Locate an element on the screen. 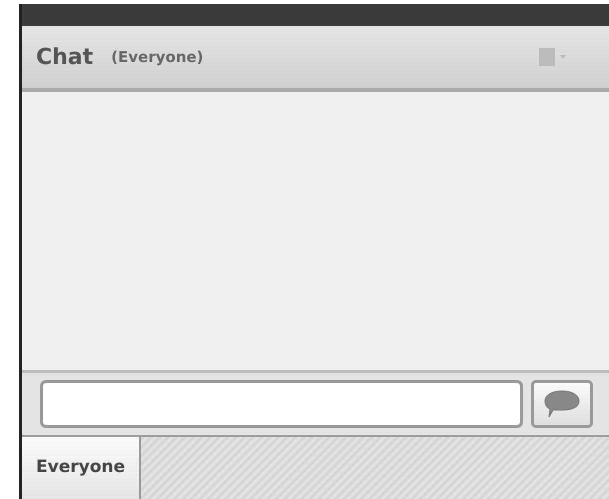 The image size is (609, 499). panel-subtitle: (Everyone) is located at coordinates (157, 57).